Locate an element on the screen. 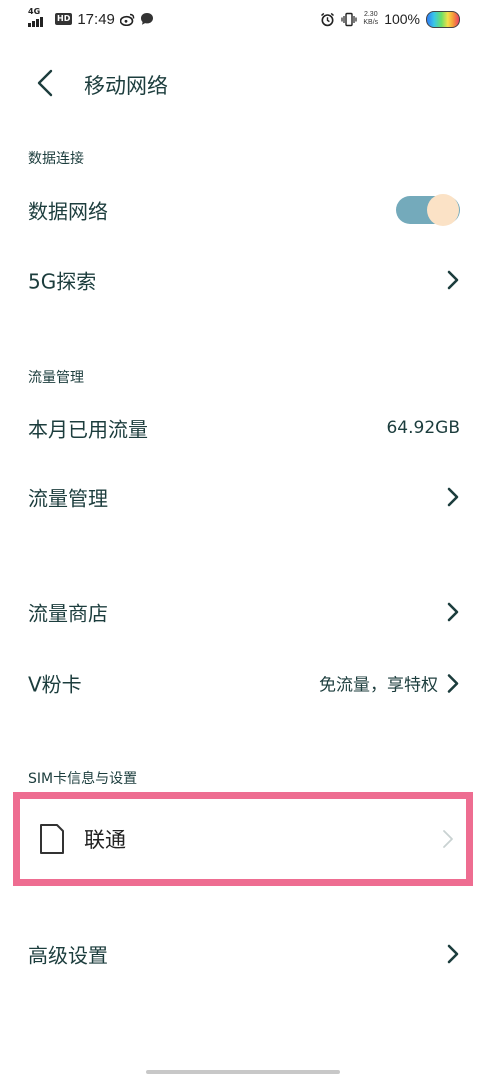  battery-percentage: 100% is located at coordinates (402, 19).